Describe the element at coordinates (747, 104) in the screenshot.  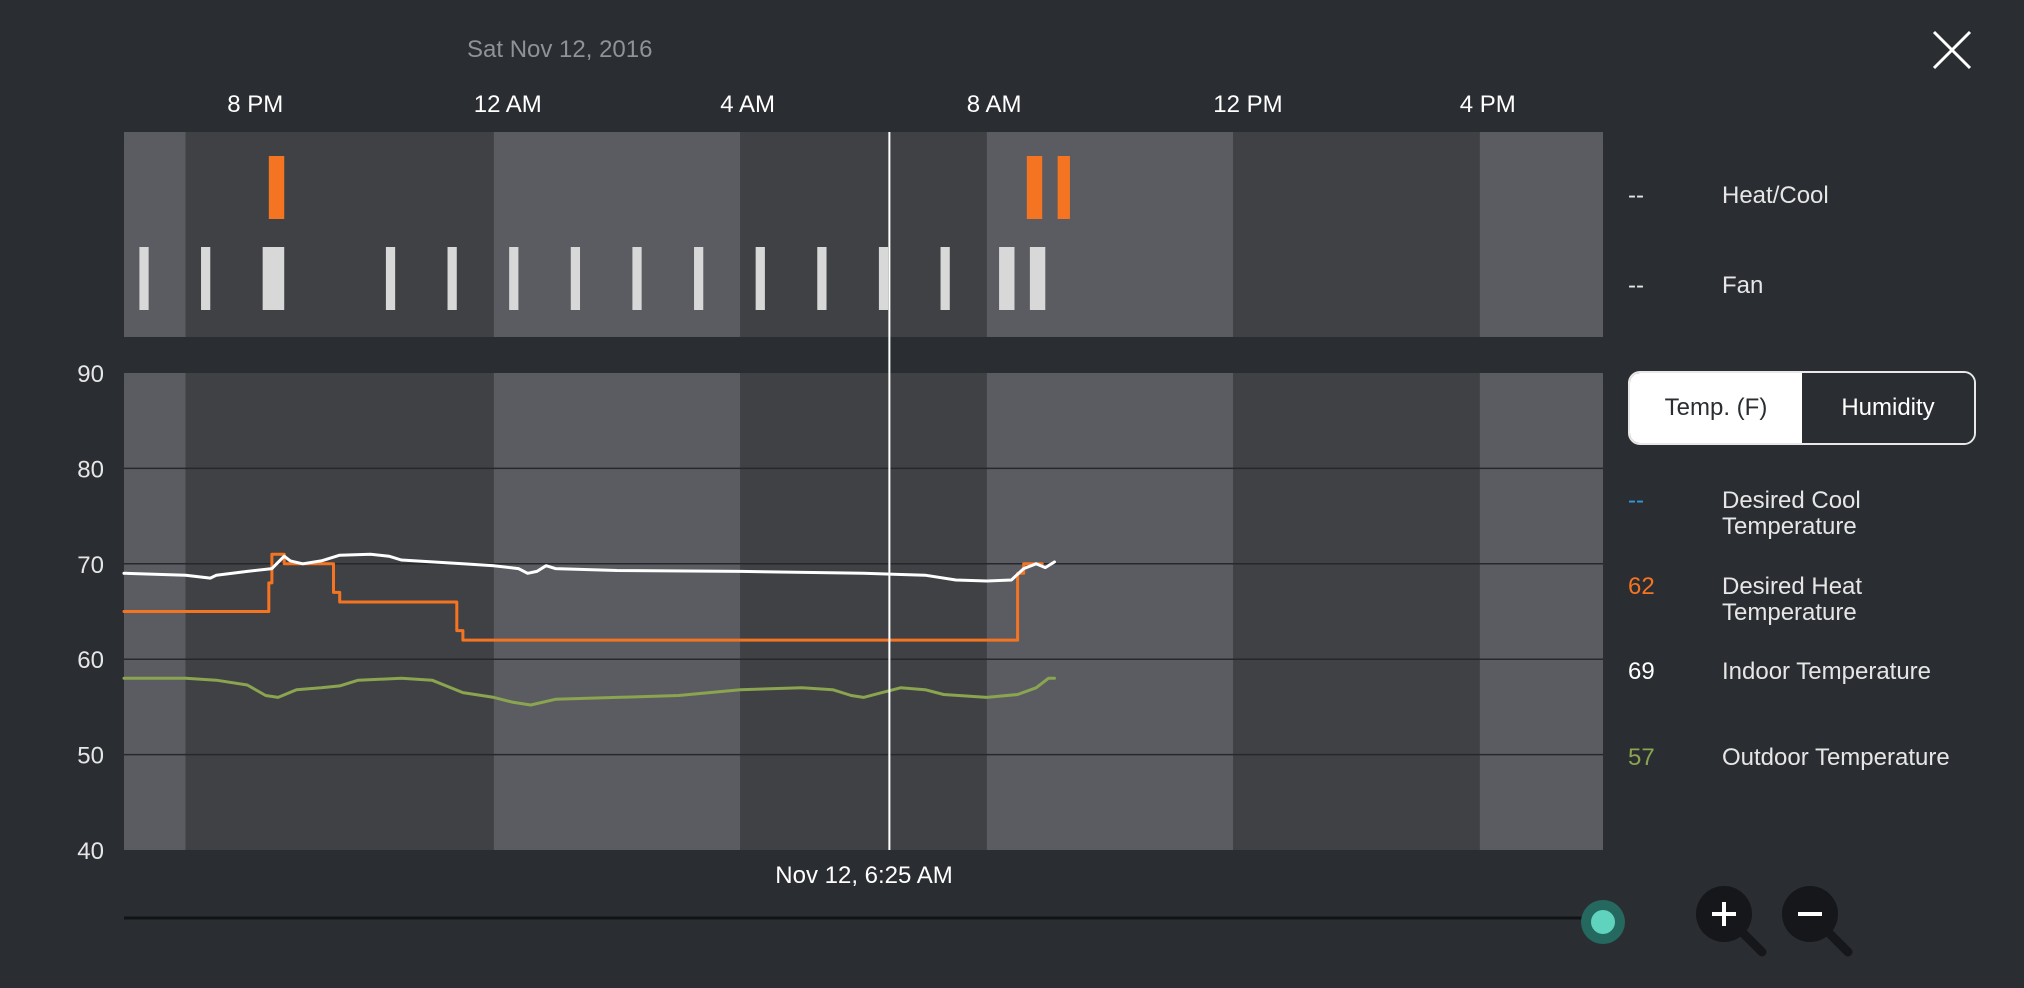
I see `x-tick-label: 4 AM` at that location.